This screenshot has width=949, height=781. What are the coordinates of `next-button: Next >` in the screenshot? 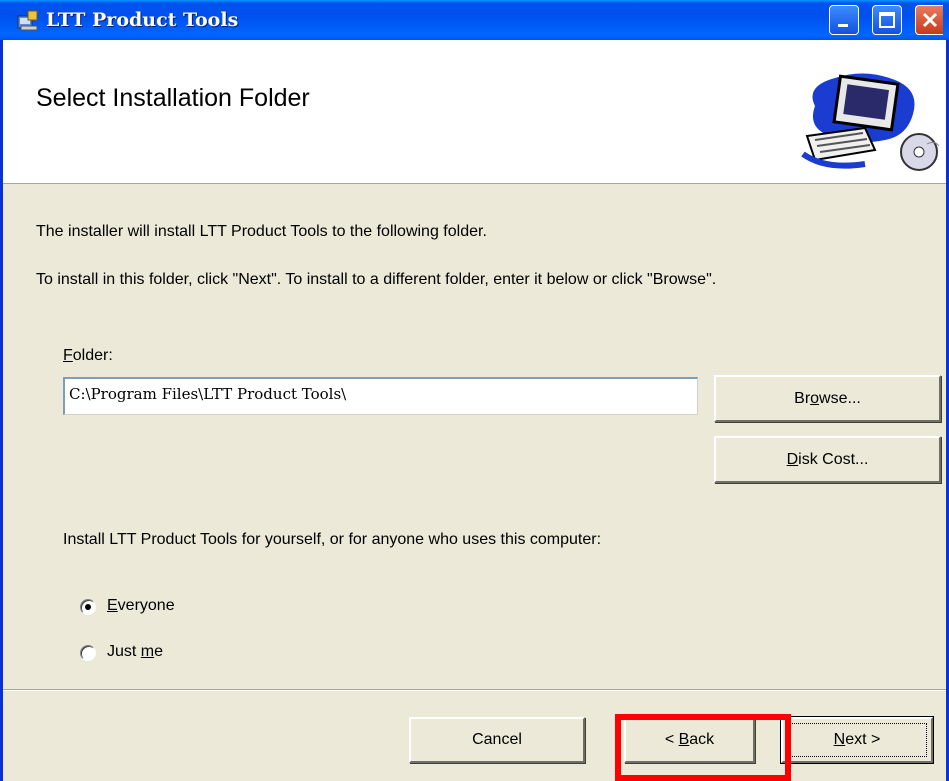 It's located at (857, 740).